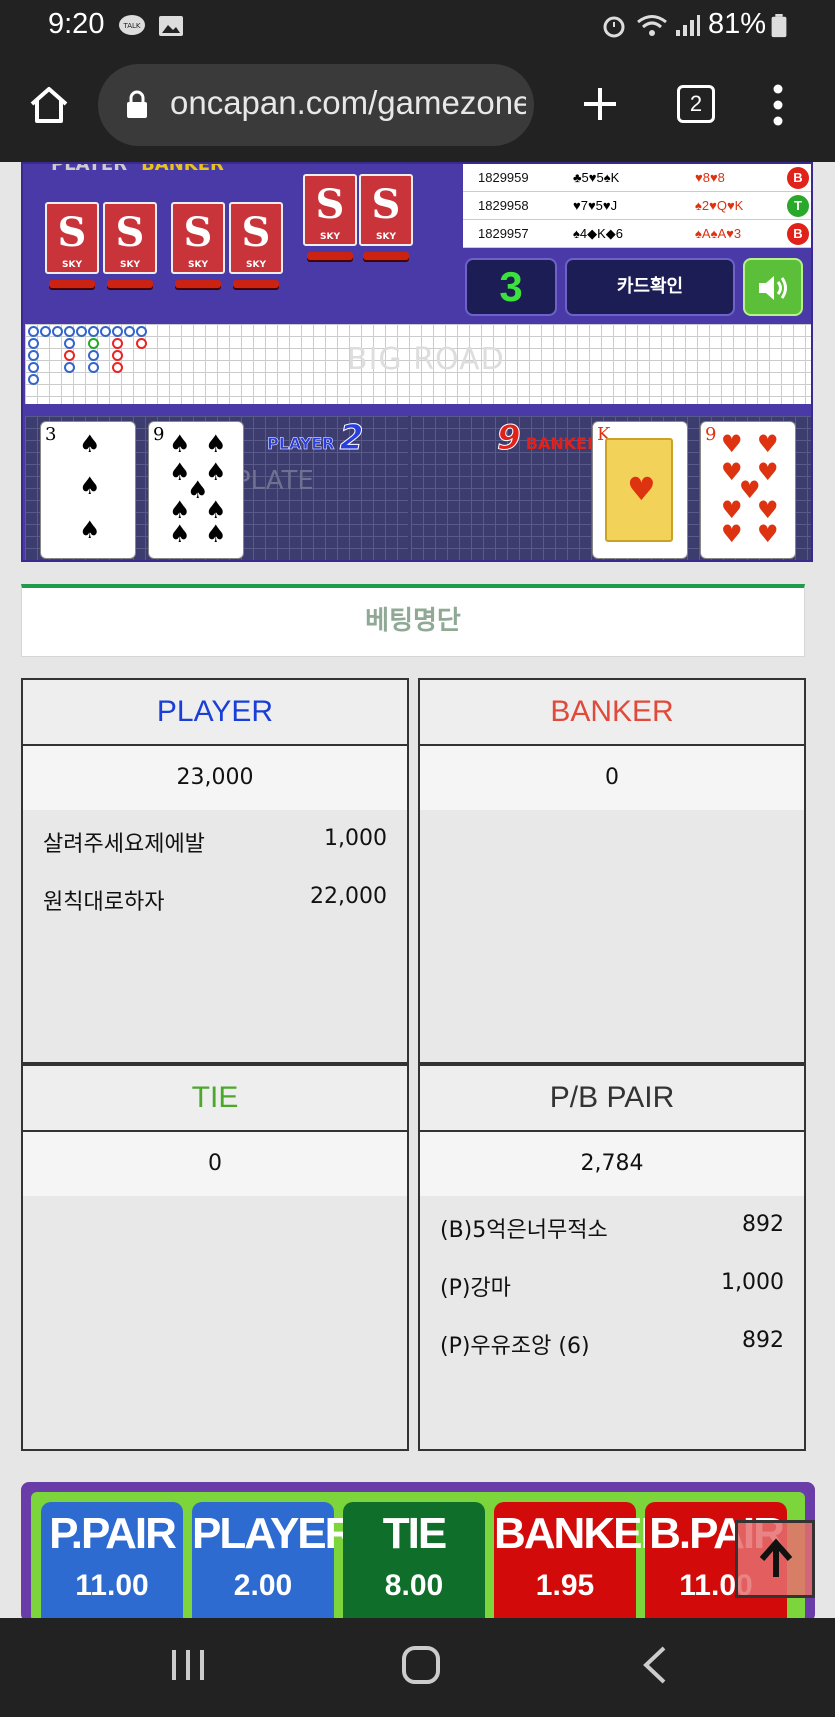  Describe the element at coordinates (215, 711) in the screenshot. I see `player-panel-title: PLAYER` at that location.